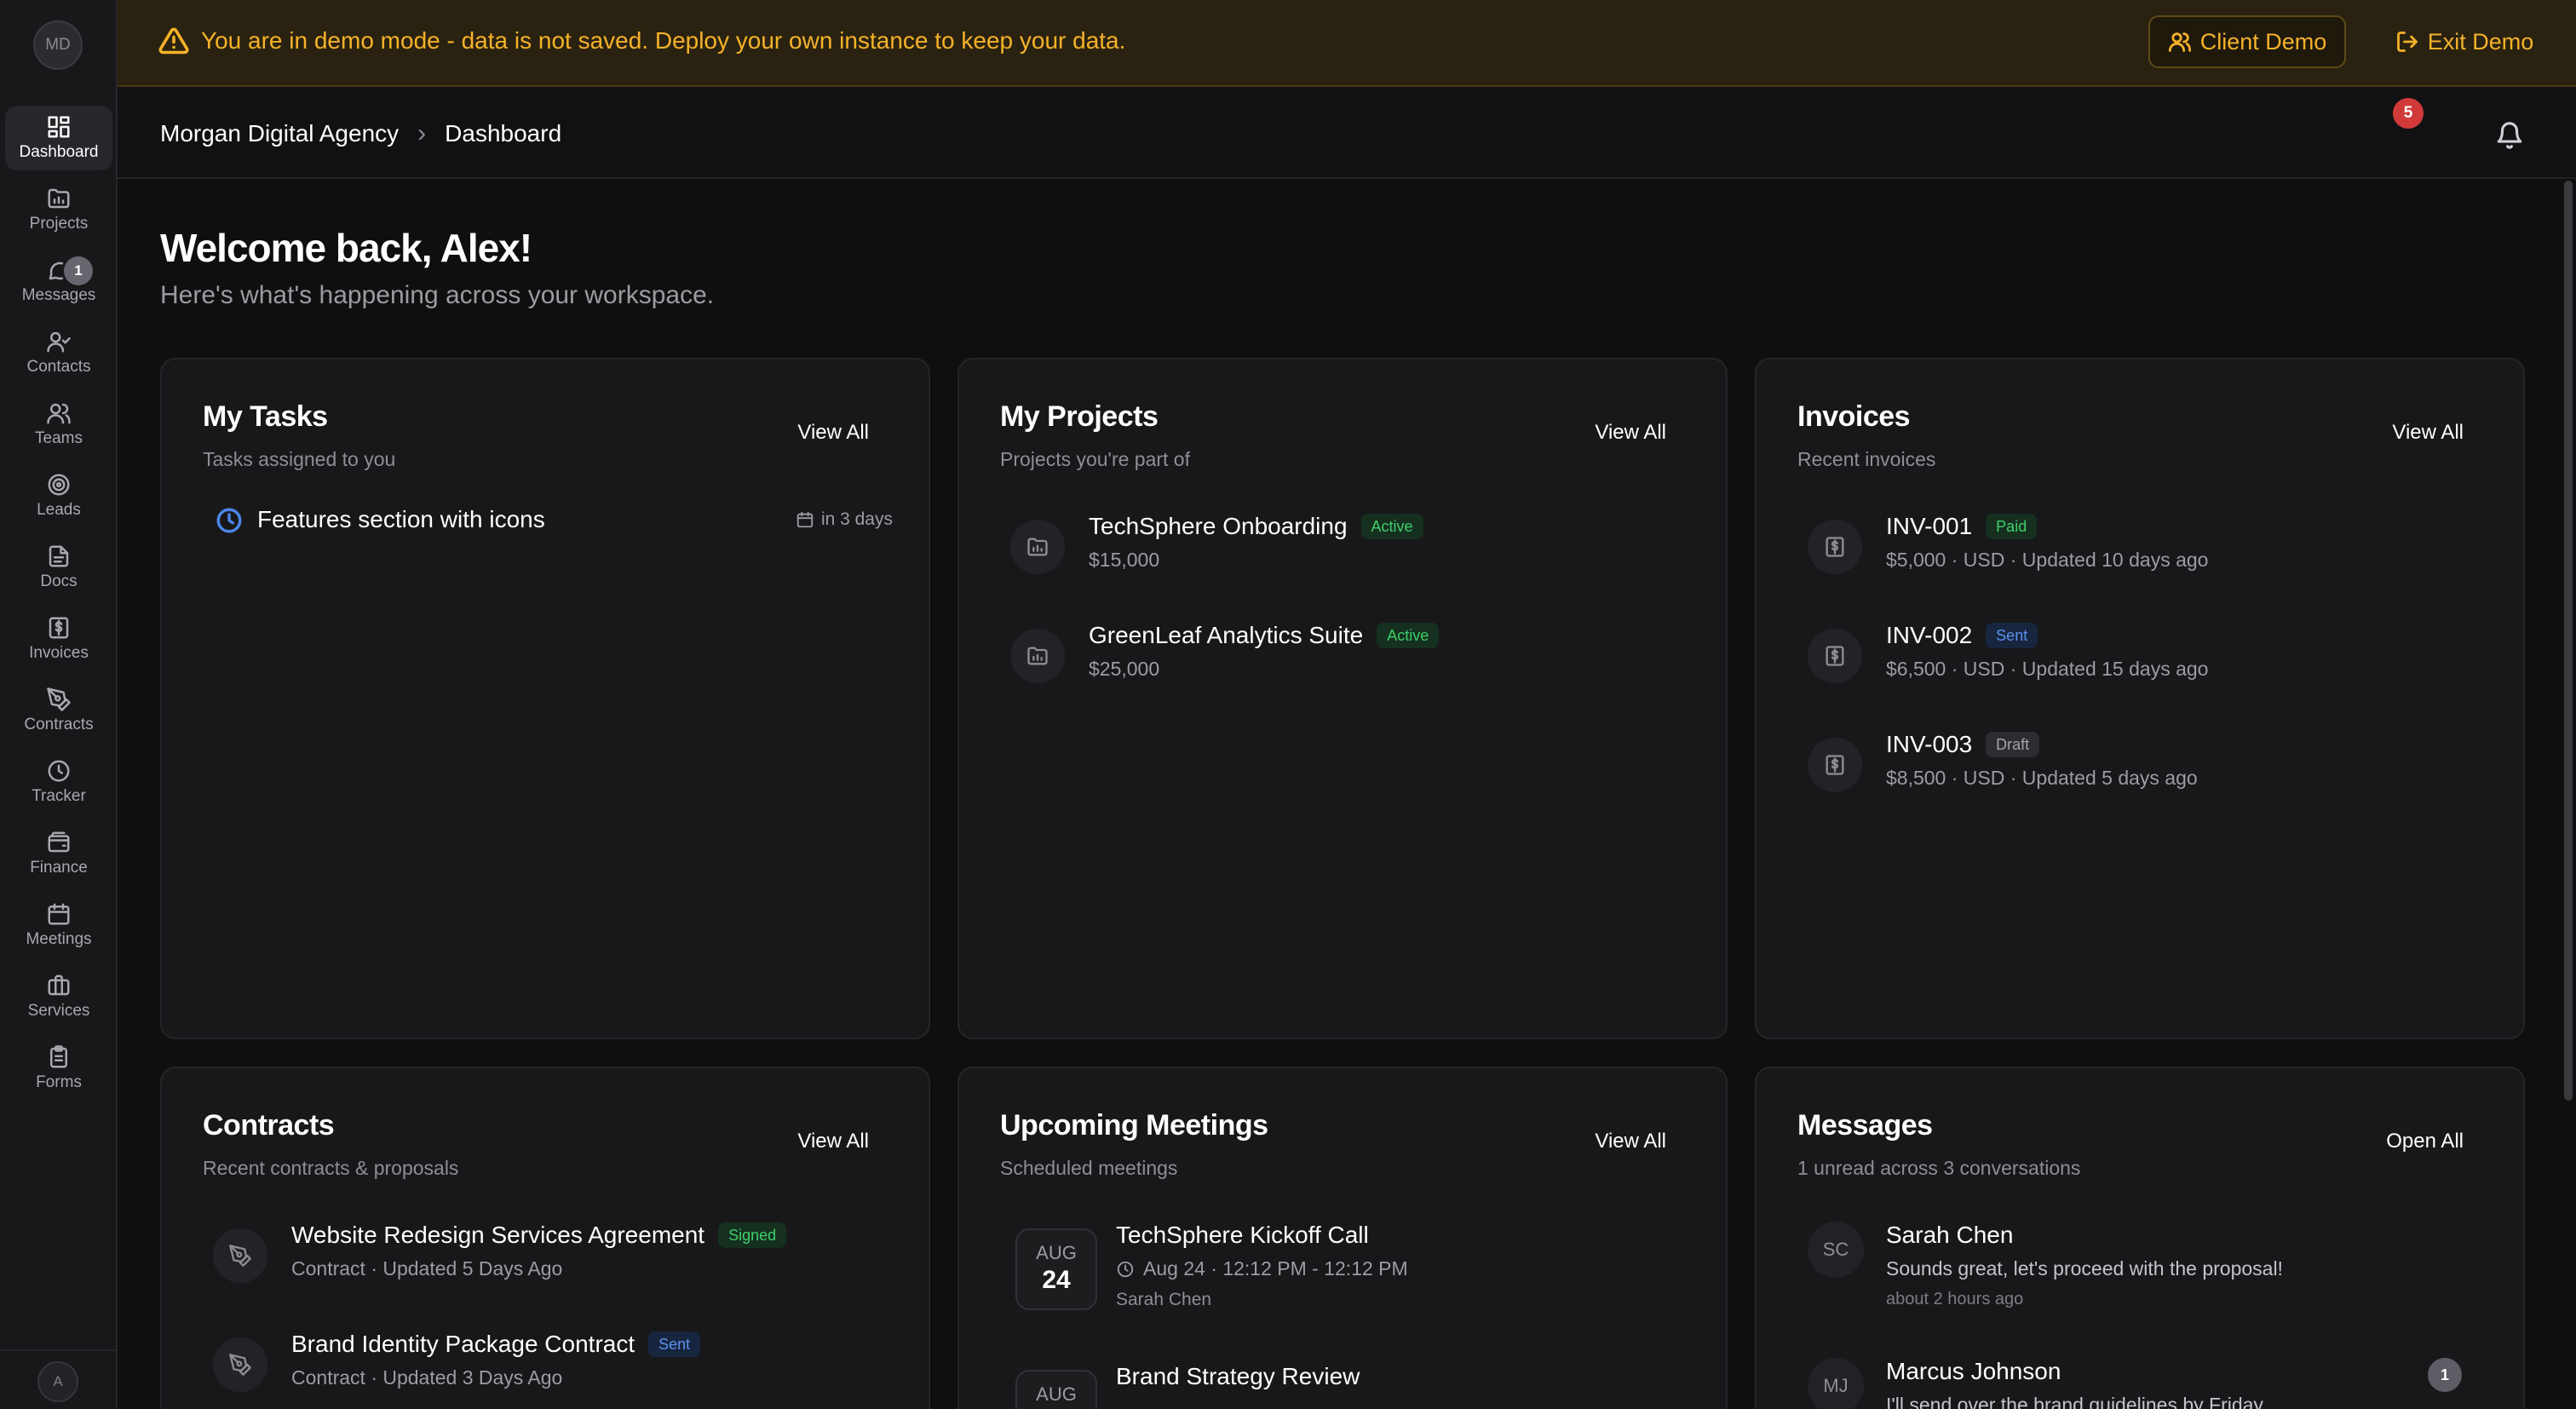 The width and height of the screenshot is (2576, 1409). I want to click on bell-icon, so click(2510, 135).